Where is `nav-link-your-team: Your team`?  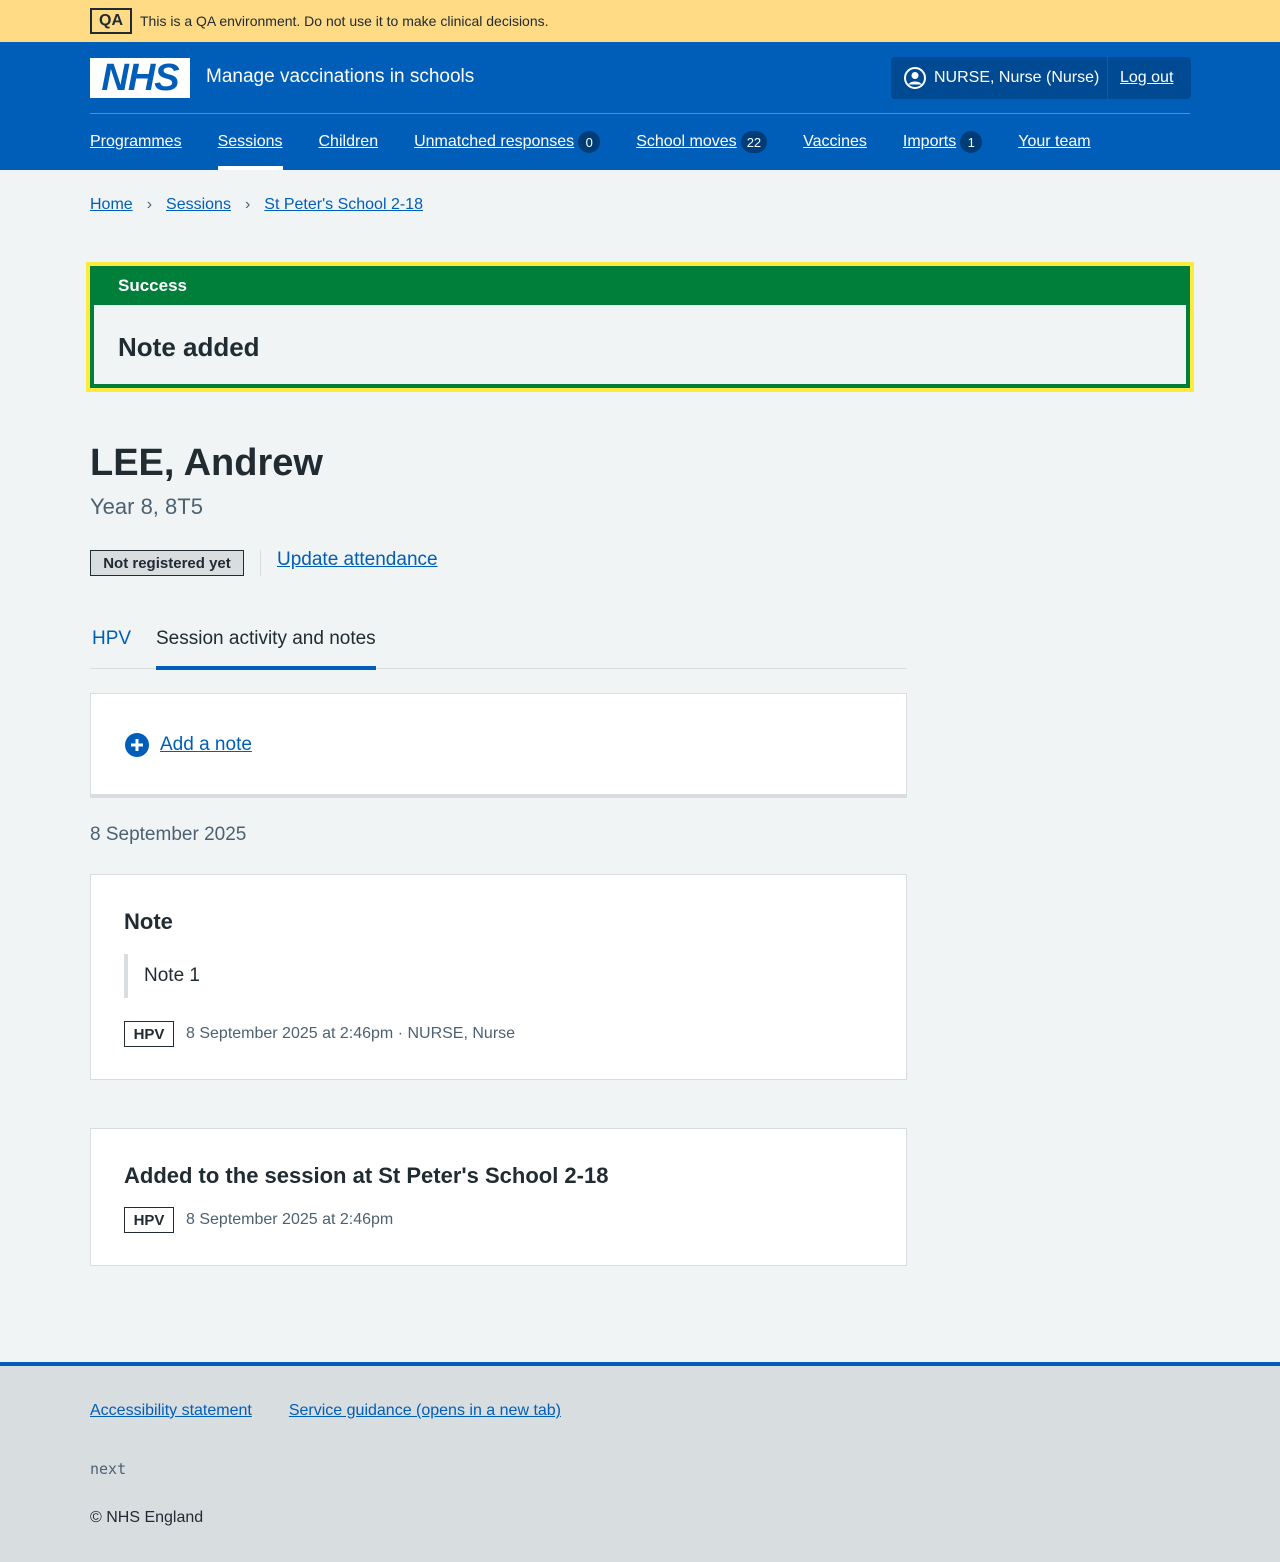
nav-link-your-team: Your team is located at coordinates (1054, 142).